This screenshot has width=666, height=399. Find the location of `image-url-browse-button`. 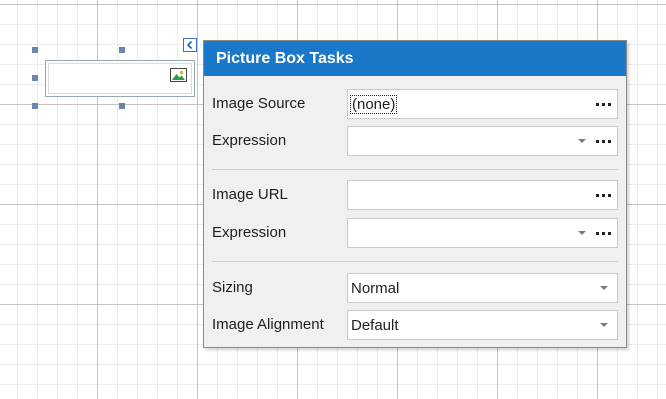

image-url-browse-button is located at coordinates (604, 195).